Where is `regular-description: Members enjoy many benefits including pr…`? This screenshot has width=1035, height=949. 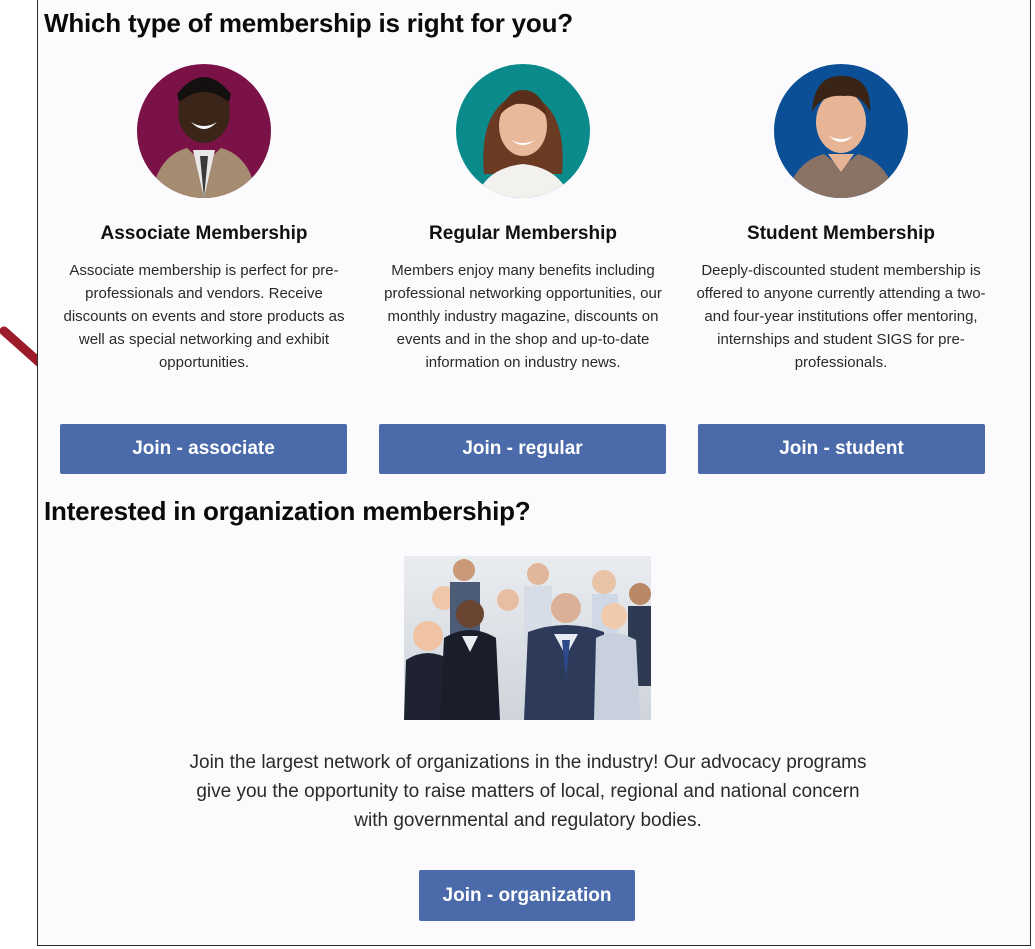 regular-description: Members enjoy many benefits including pr… is located at coordinates (523, 316).